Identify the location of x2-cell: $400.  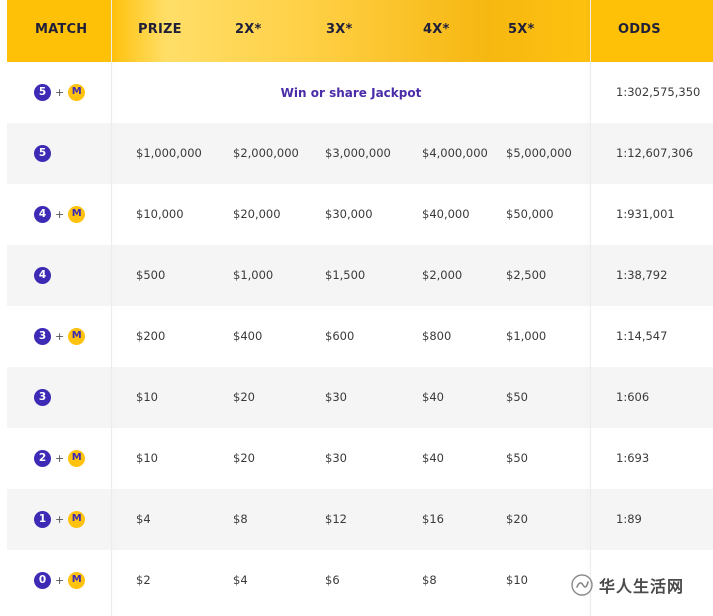
(248, 336).